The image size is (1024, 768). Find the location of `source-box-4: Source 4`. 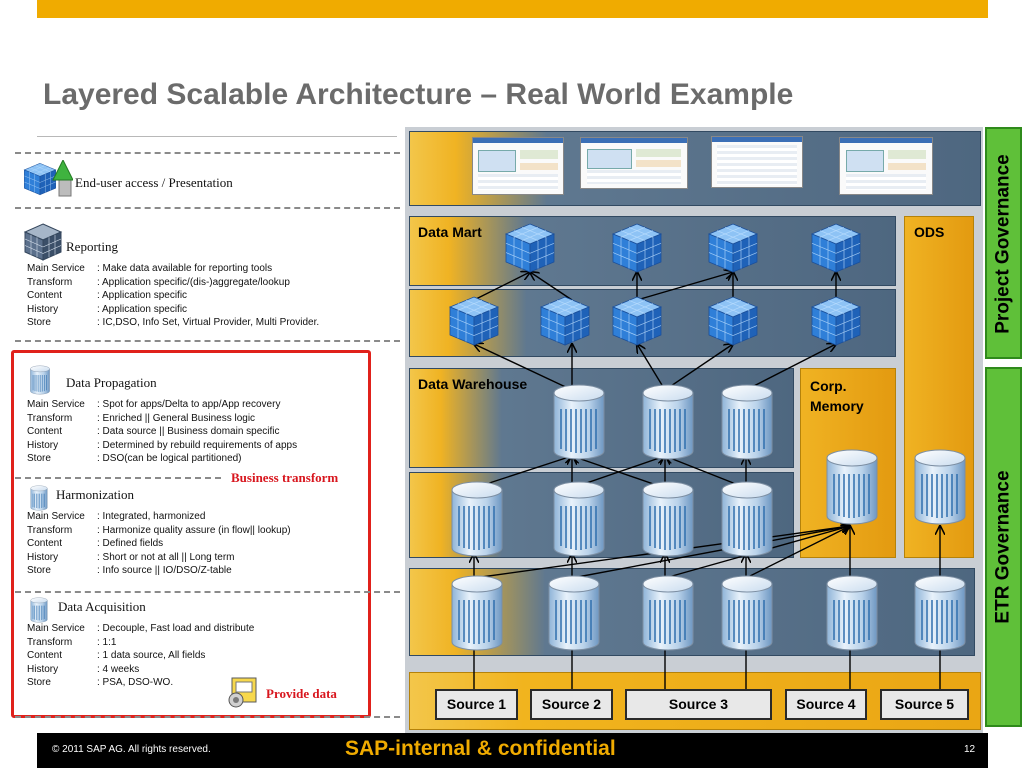

source-box-4: Source 4 is located at coordinates (826, 704).